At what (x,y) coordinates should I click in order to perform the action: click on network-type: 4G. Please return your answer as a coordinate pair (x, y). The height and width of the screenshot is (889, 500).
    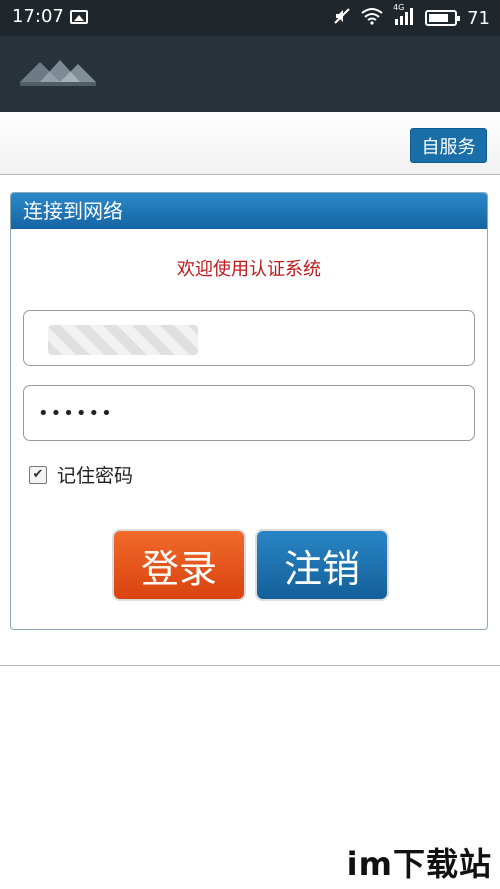
    Looking at the image, I should click on (399, 7).